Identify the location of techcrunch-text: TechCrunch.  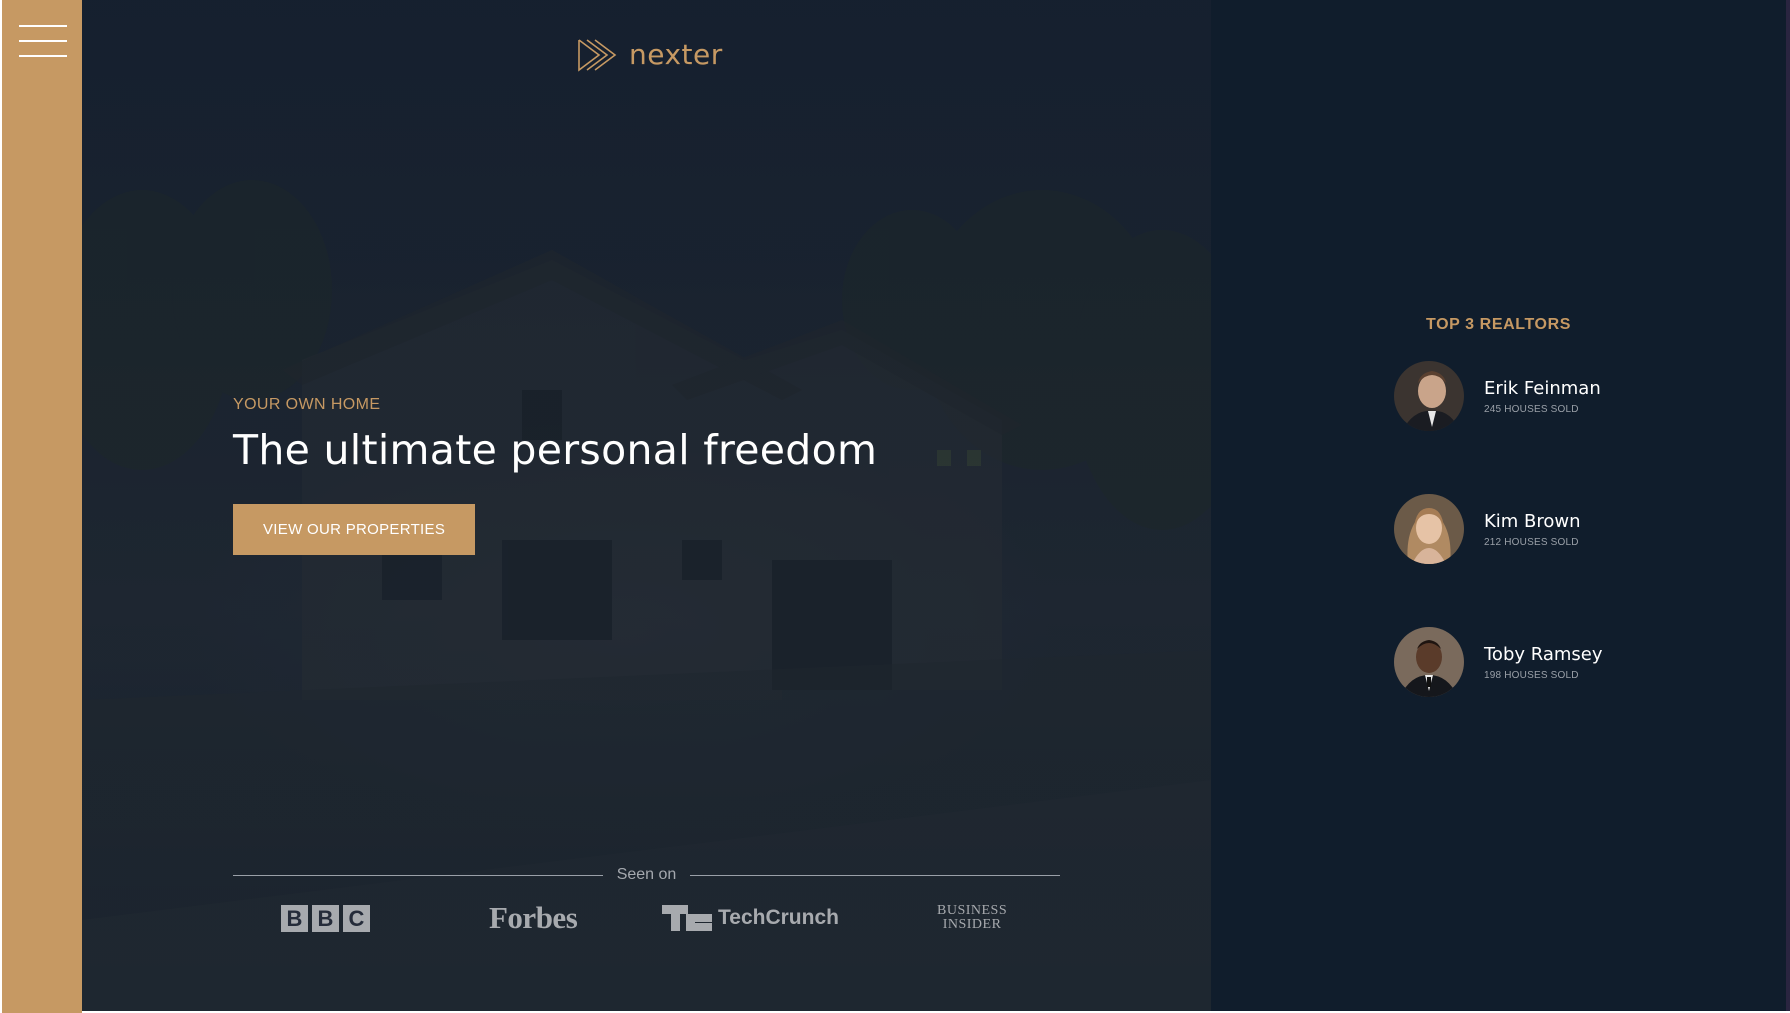
(778, 917).